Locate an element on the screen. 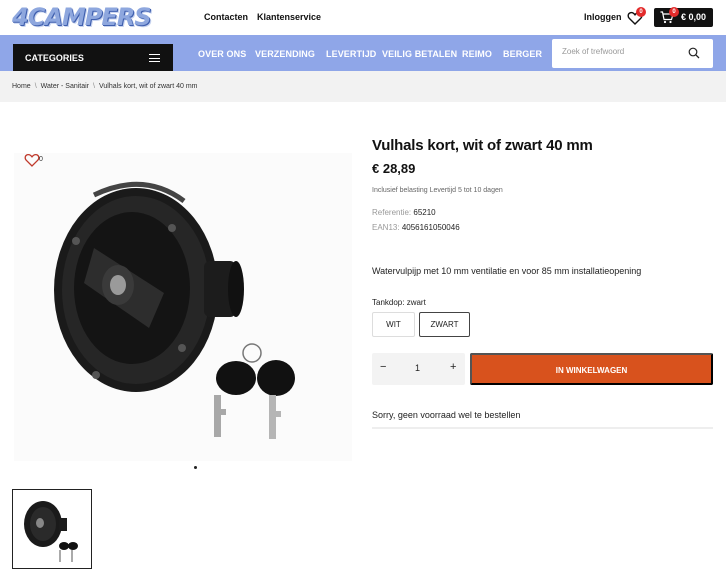 The width and height of the screenshot is (726, 572). breadcrumb-current: Vulhals kort, wit of zwart 40 mm is located at coordinates (148, 86).